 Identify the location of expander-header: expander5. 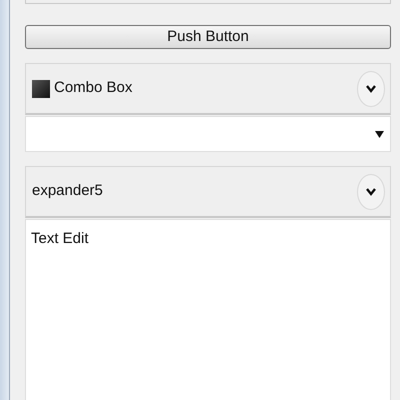
(208, 192).